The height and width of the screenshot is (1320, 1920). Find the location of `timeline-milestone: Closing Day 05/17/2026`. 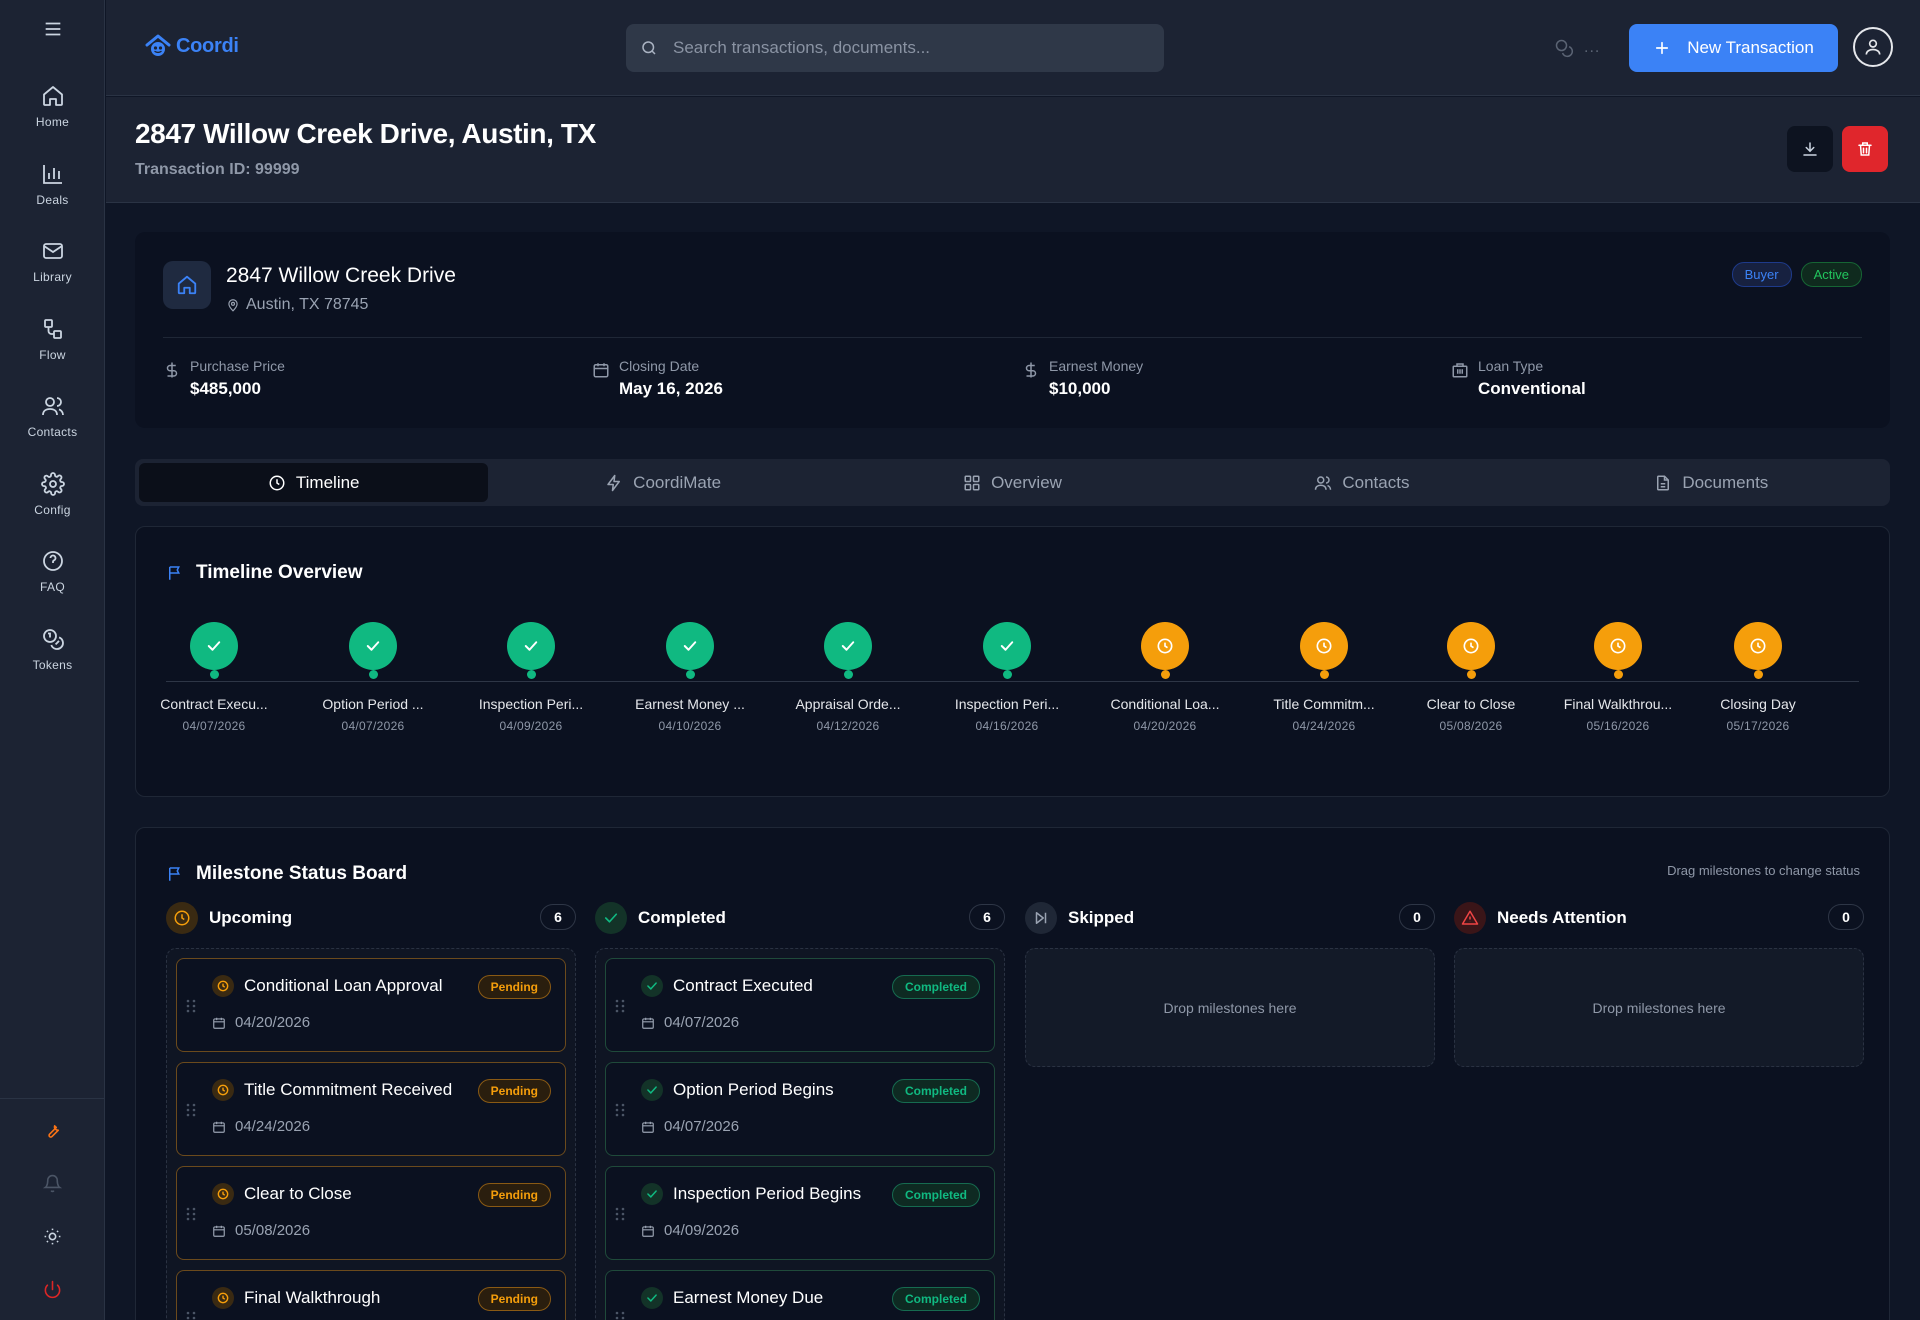

timeline-milestone: Closing Day 05/17/2026 is located at coordinates (1758, 677).